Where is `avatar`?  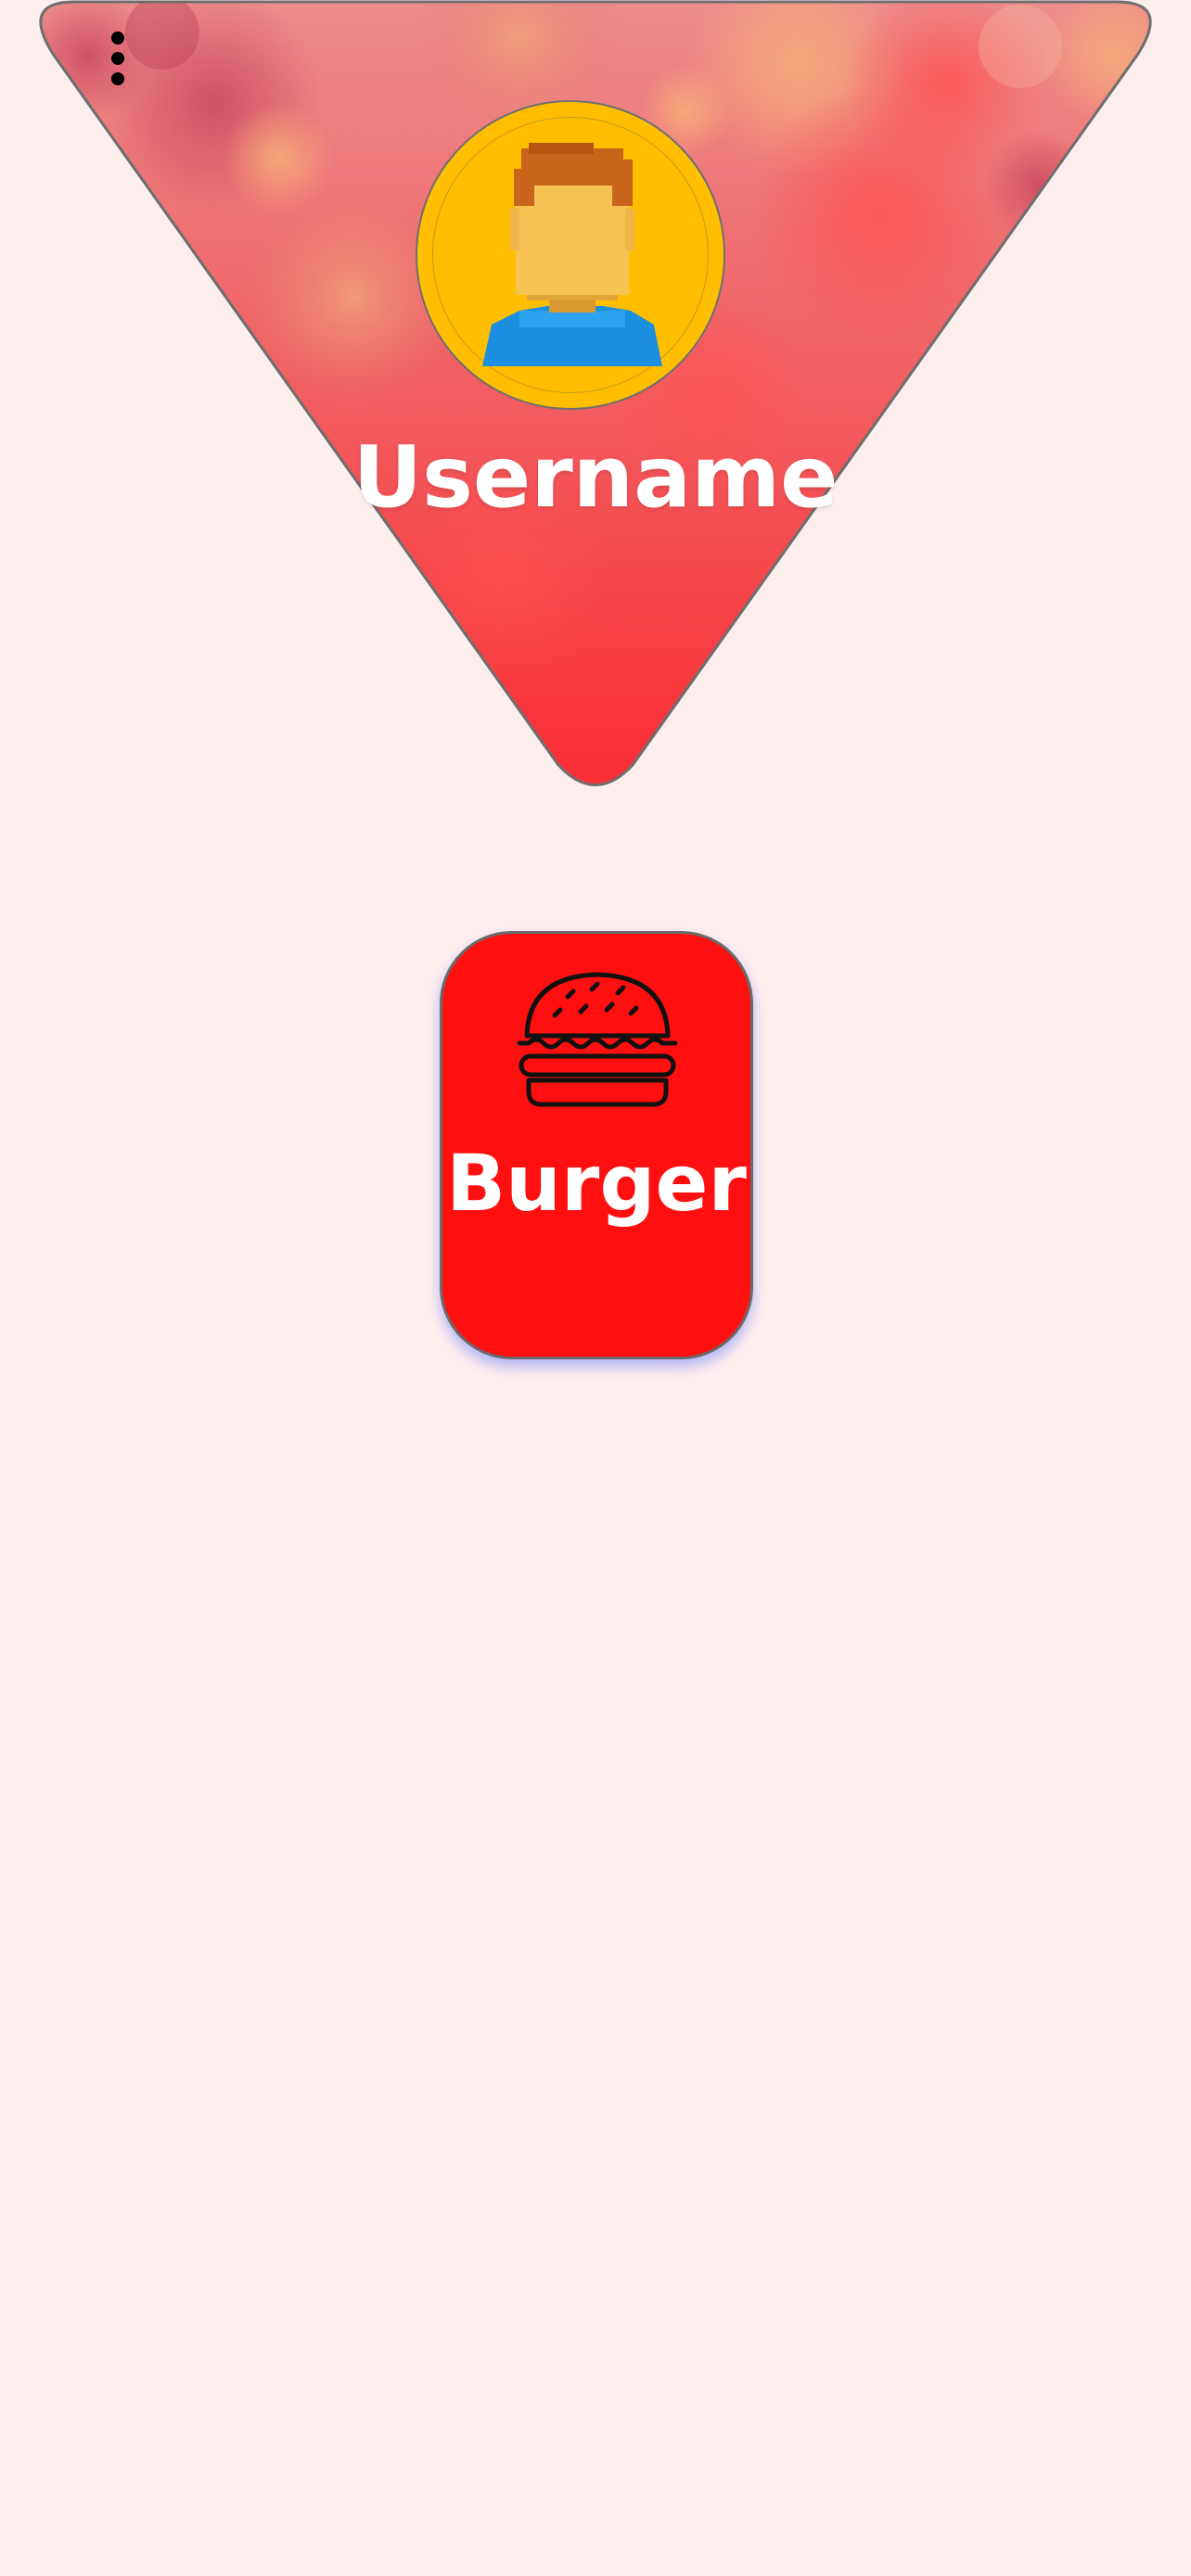 avatar is located at coordinates (571, 255).